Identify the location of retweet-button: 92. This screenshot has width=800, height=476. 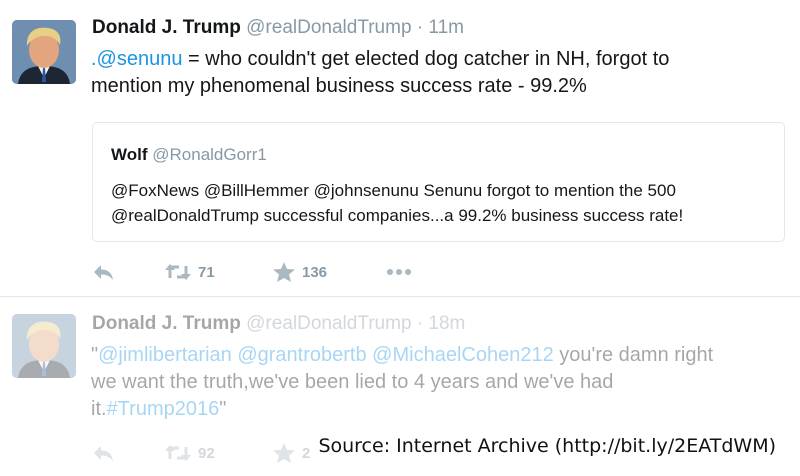
(189, 453).